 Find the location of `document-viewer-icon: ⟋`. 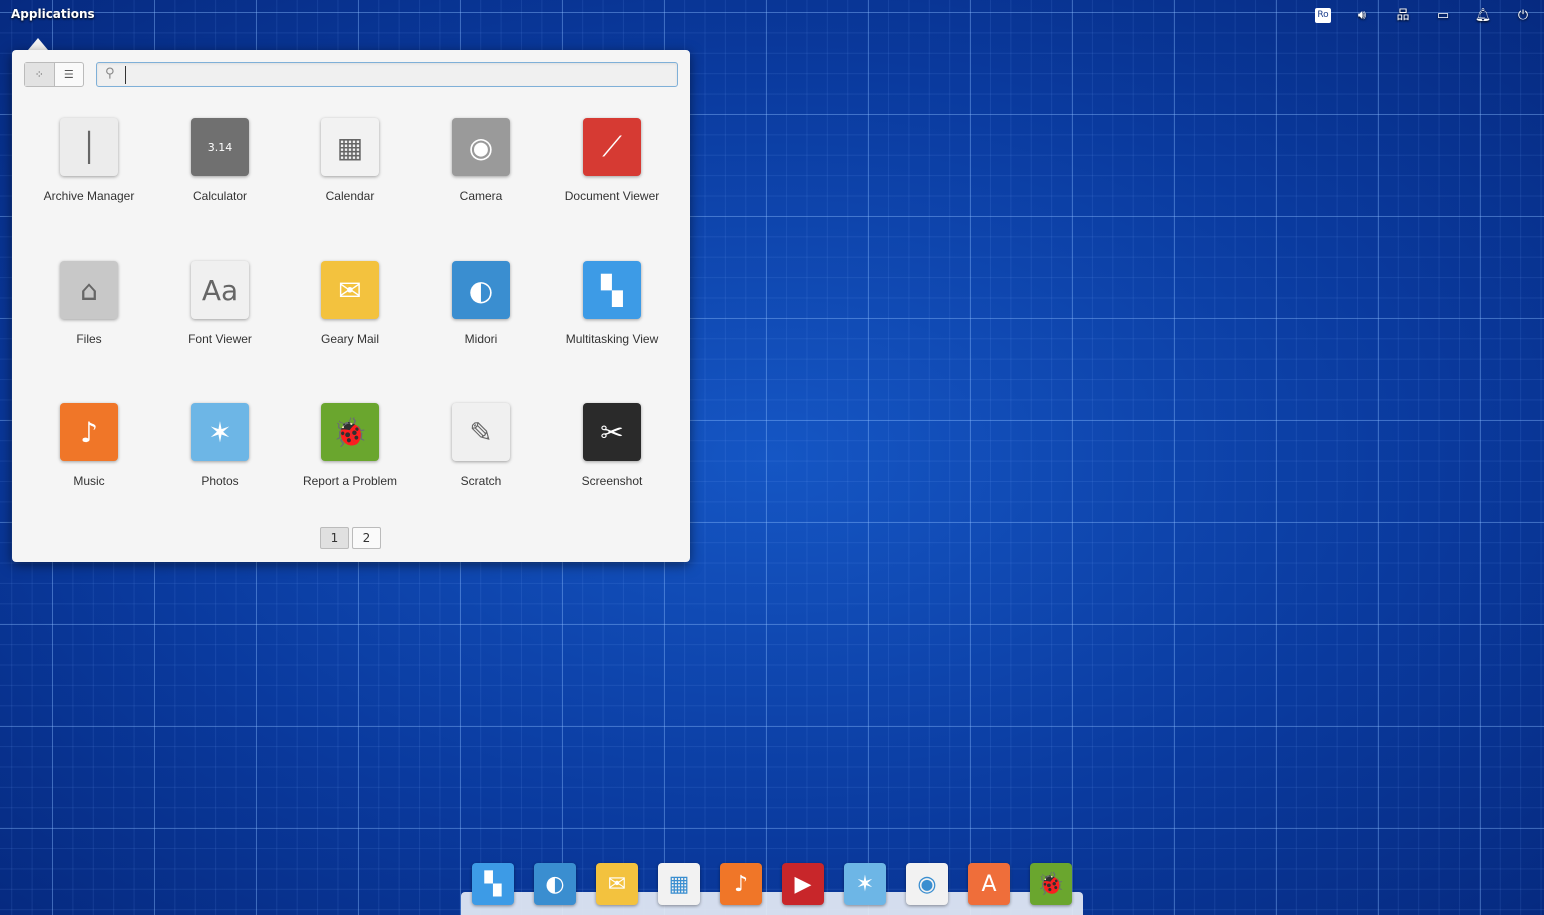

document-viewer-icon: ⟋ is located at coordinates (612, 147).